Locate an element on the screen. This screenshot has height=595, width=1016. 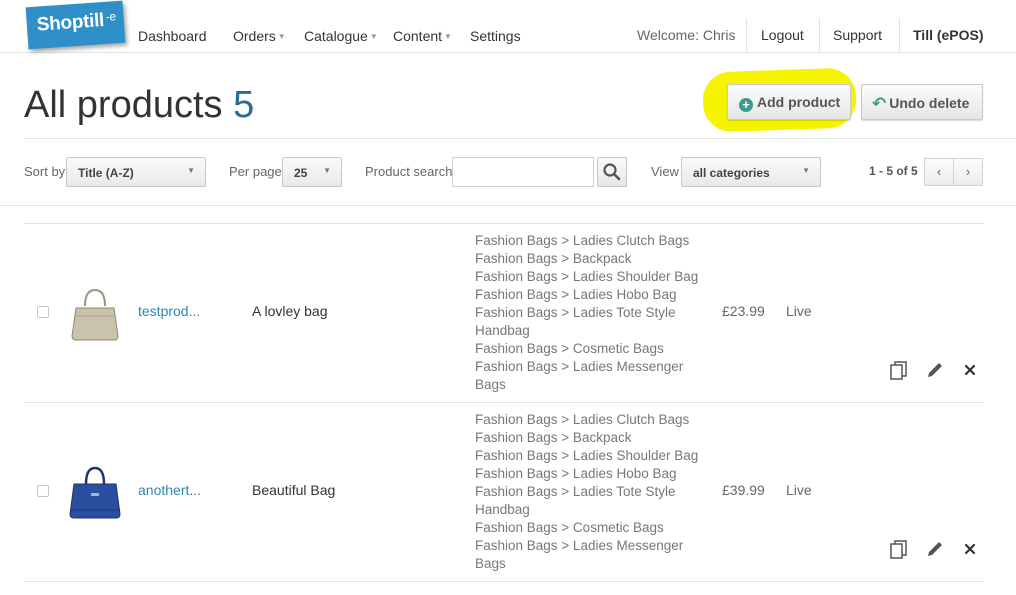
welcome-text: Welcome: Chris is located at coordinates (686, 35).